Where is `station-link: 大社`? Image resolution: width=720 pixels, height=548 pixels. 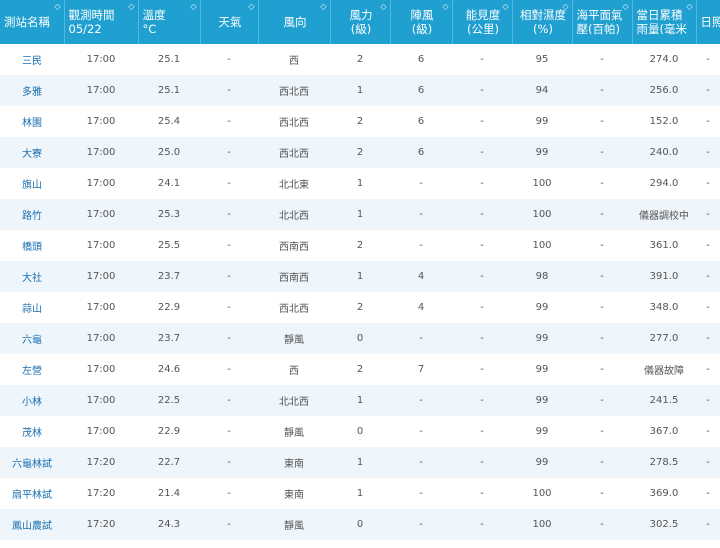 station-link: 大社 is located at coordinates (32, 276).